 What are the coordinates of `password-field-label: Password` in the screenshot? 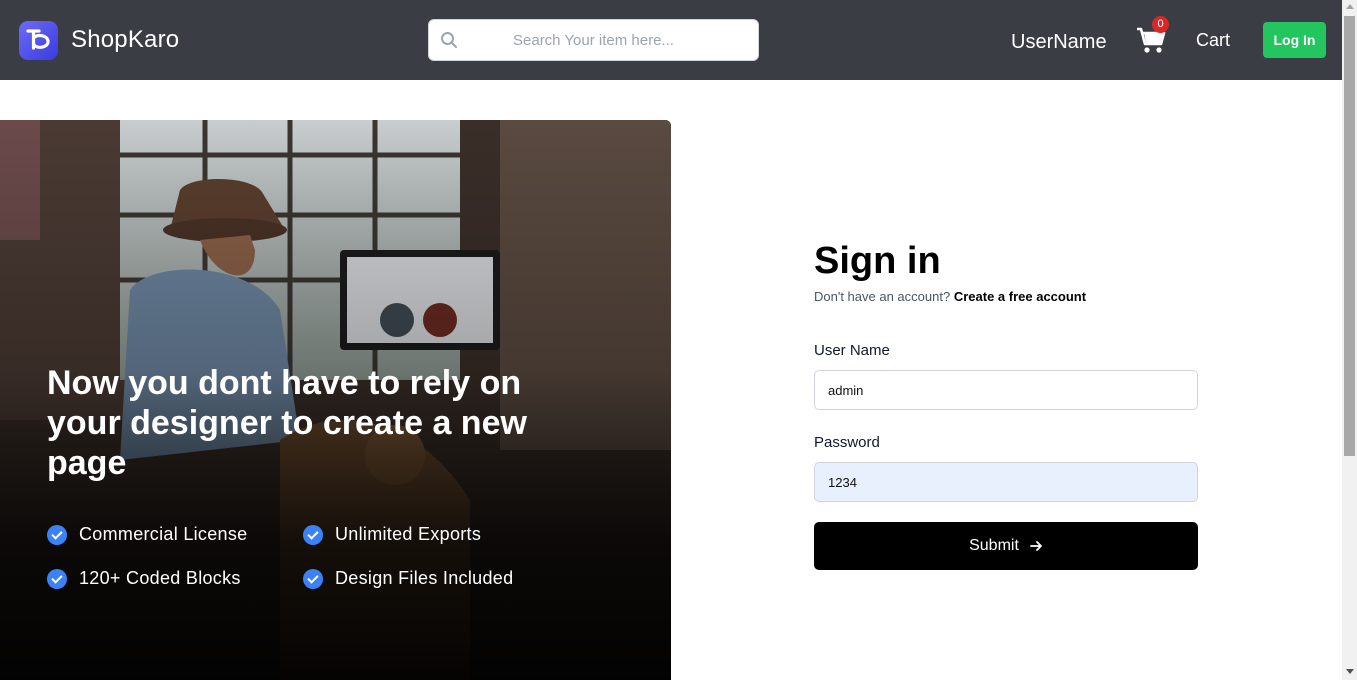 It's located at (847, 442).